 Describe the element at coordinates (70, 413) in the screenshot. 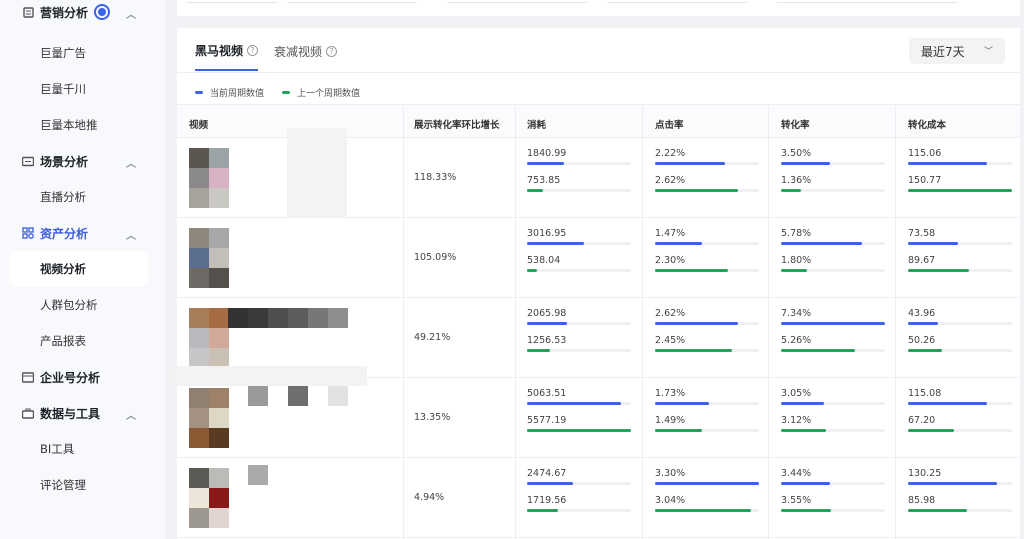

I see `sidebar-group-label: 数据与工具` at that location.